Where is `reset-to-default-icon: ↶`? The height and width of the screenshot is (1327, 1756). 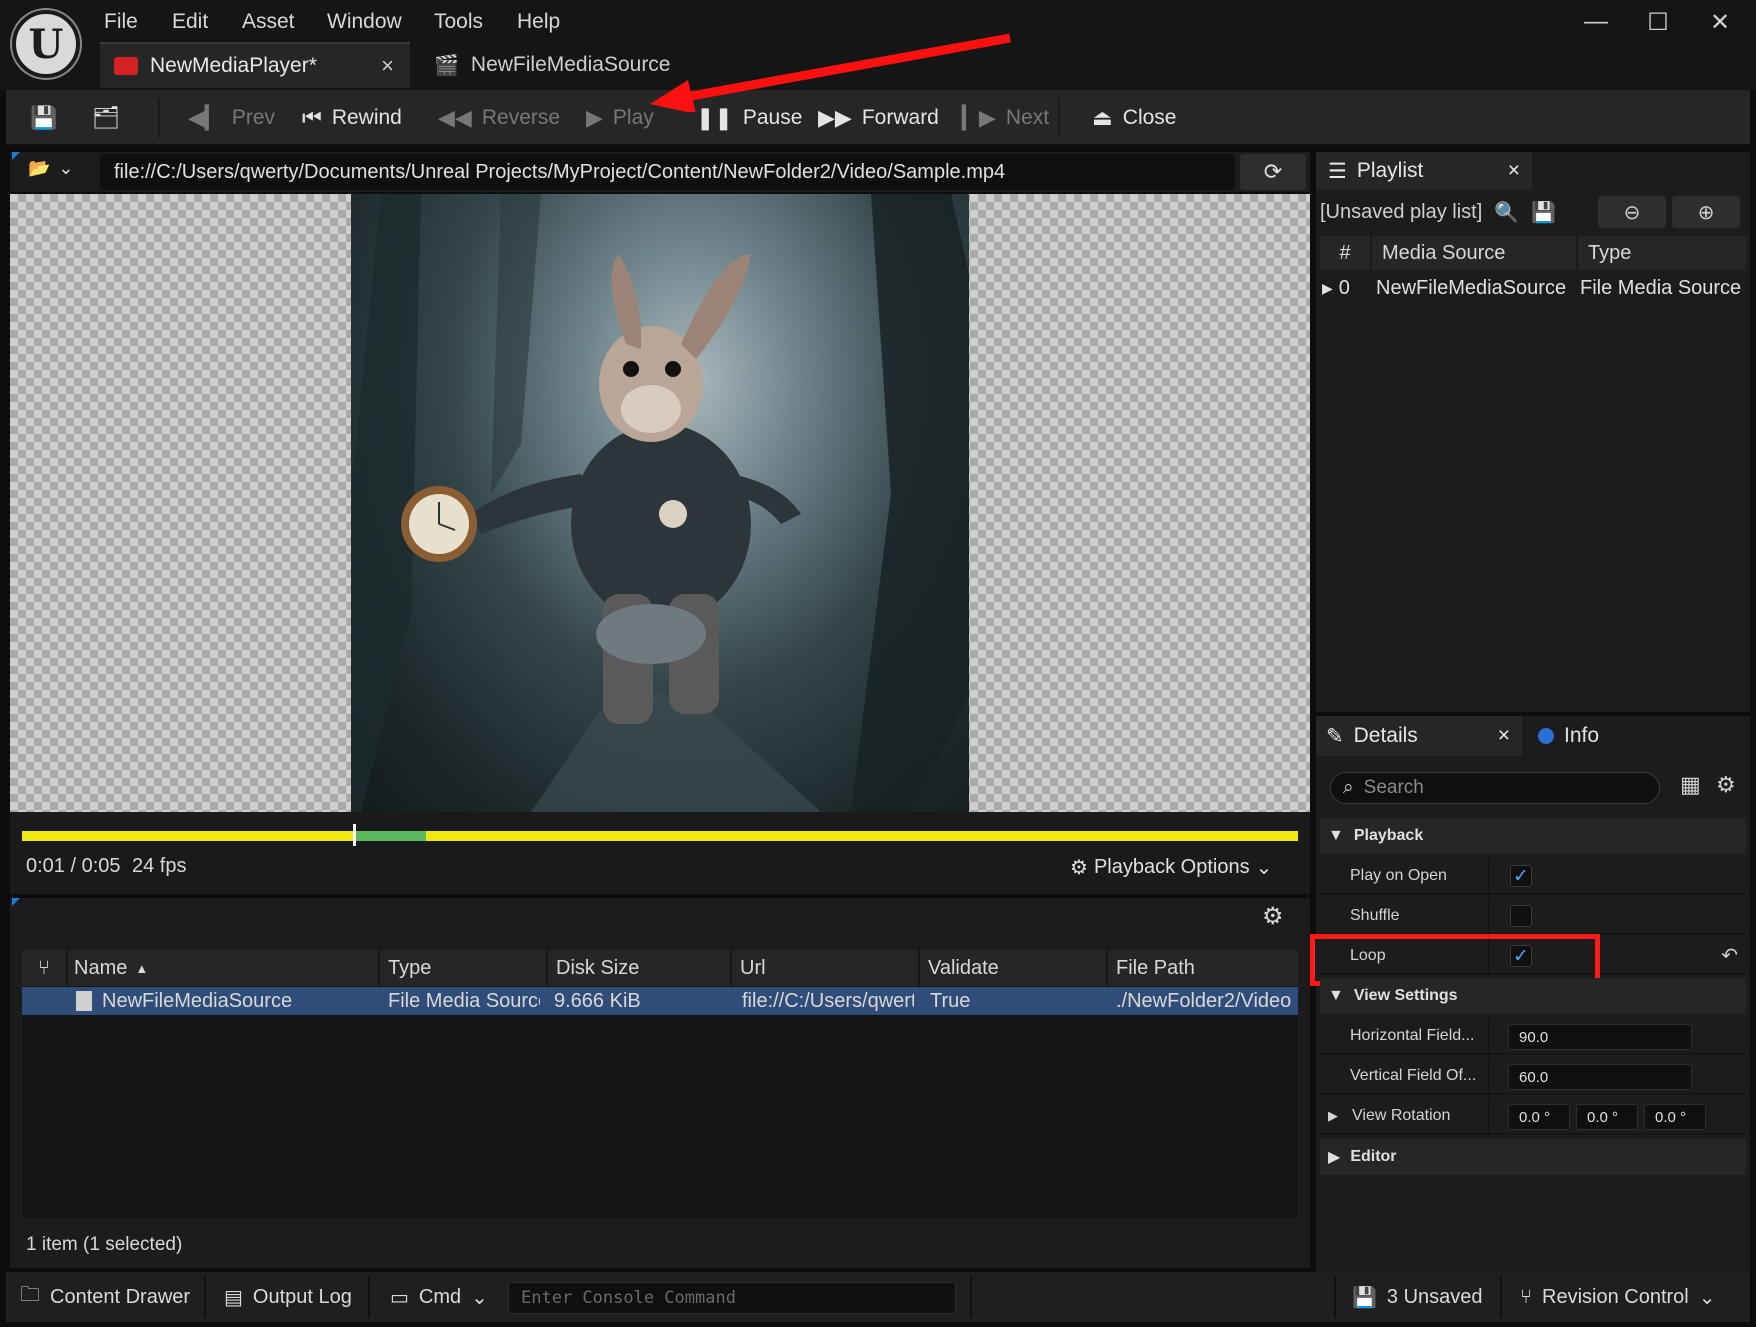
reset-to-default-icon: ↶ is located at coordinates (1729, 955).